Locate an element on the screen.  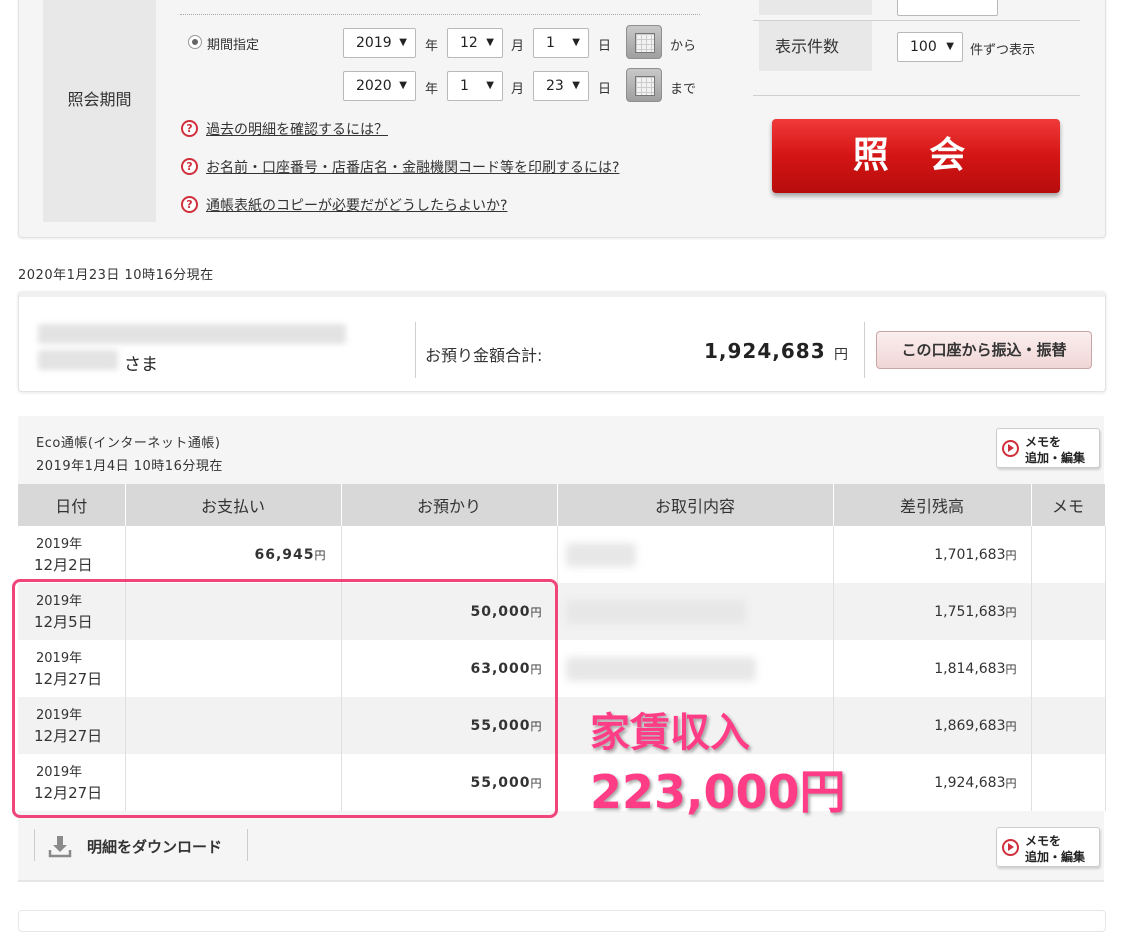
balance-cell: 1,751,683円 is located at coordinates (932, 611).